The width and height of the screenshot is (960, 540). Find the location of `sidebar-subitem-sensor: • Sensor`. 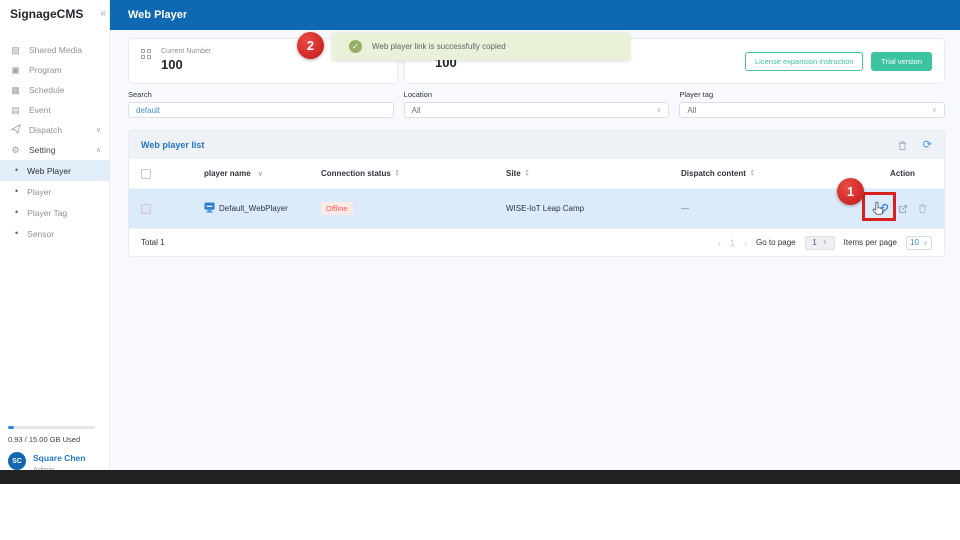

sidebar-subitem-sensor: • Sensor is located at coordinates (54, 233).